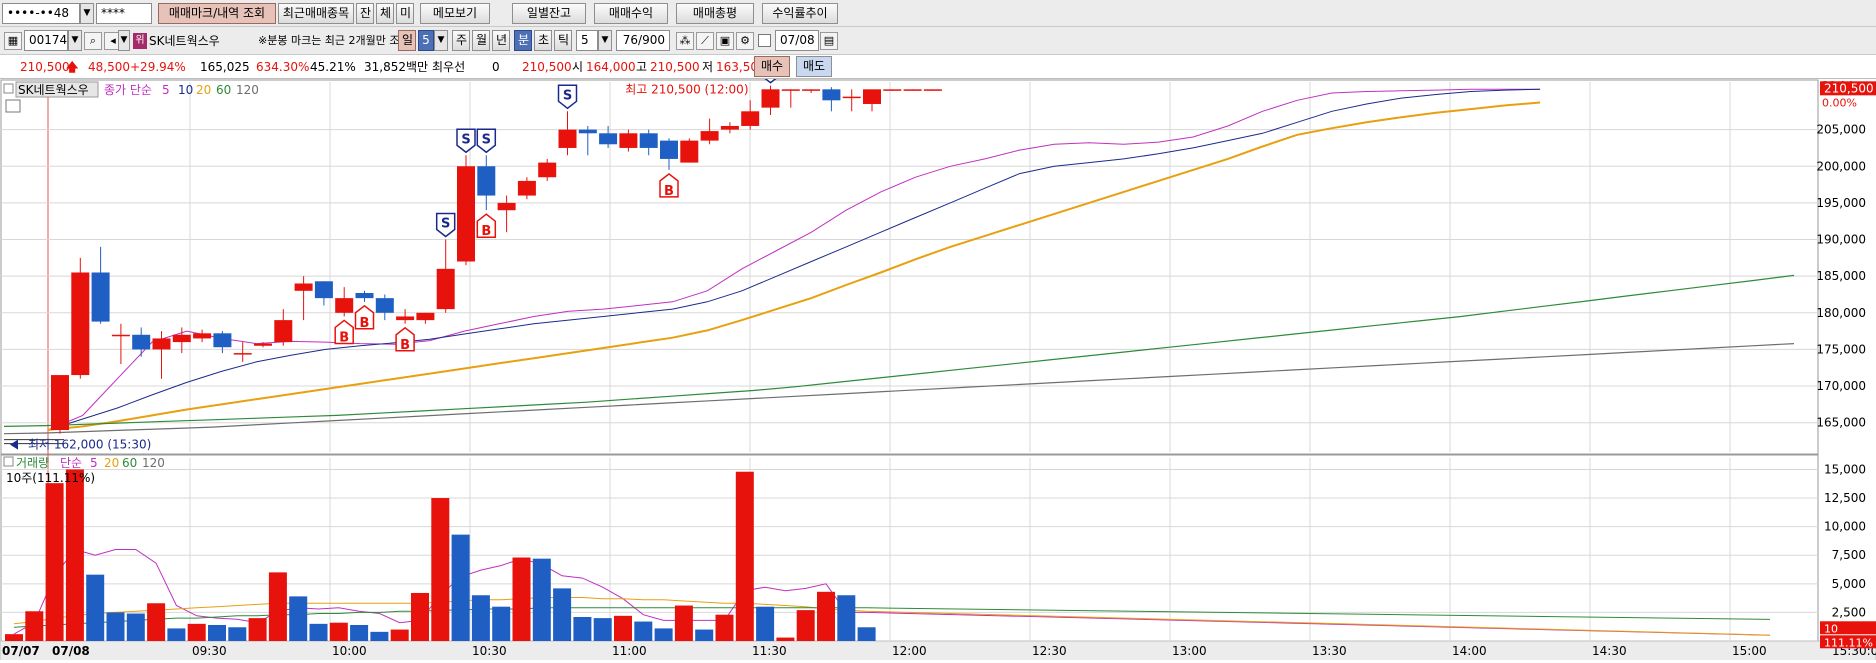  Describe the element at coordinates (563, 40) in the screenshot. I see `period-tick-button: 틱` at that location.